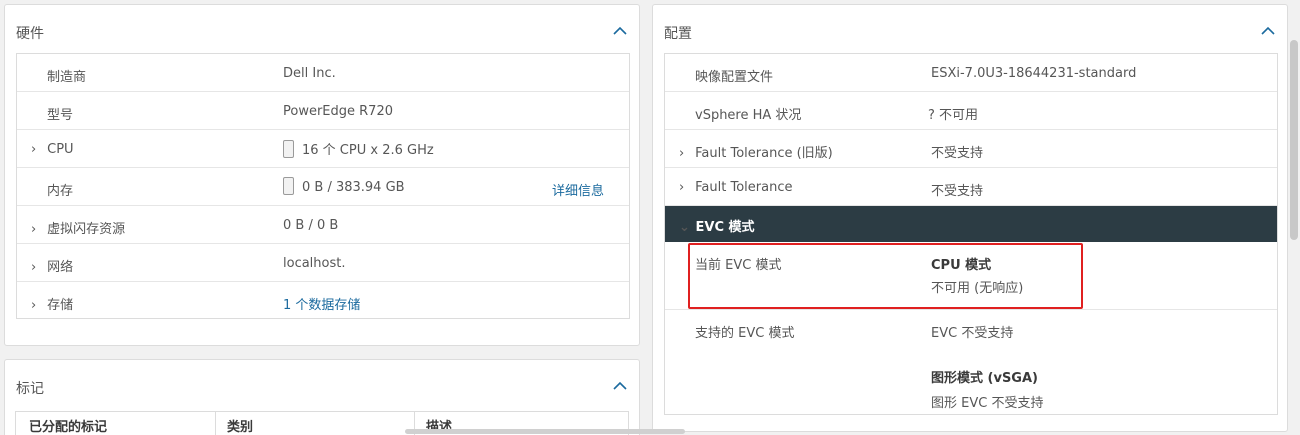  What do you see at coordinates (744, 187) in the screenshot?
I see `config-label: Fault Tolerance` at bounding box center [744, 187].